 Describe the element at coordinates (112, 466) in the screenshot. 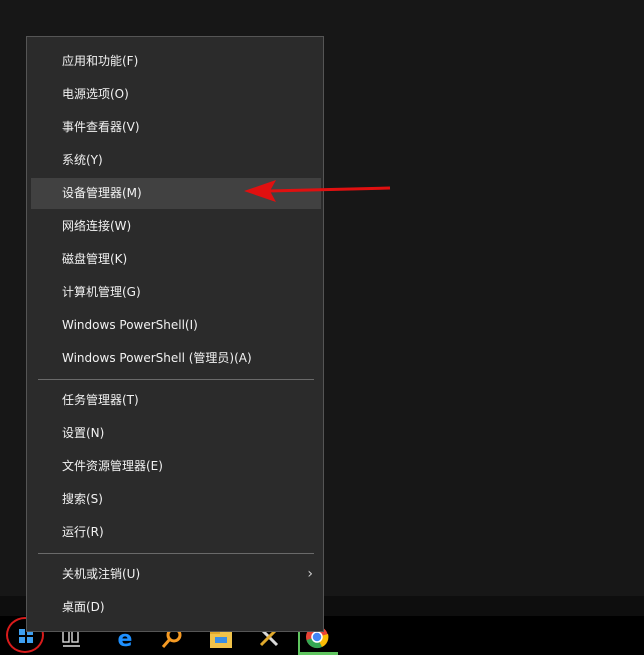

I see `menu-item-label: 文件资源管理器(E)` at that location.